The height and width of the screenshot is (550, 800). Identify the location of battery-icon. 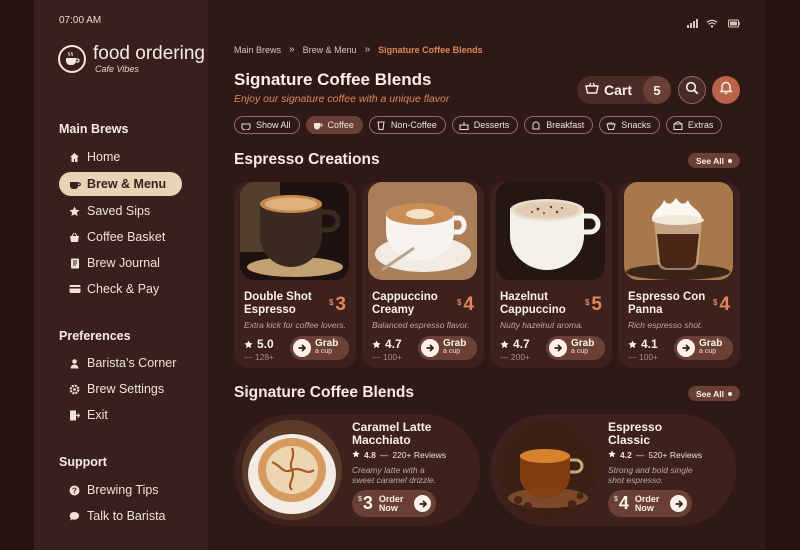
(734, 24).